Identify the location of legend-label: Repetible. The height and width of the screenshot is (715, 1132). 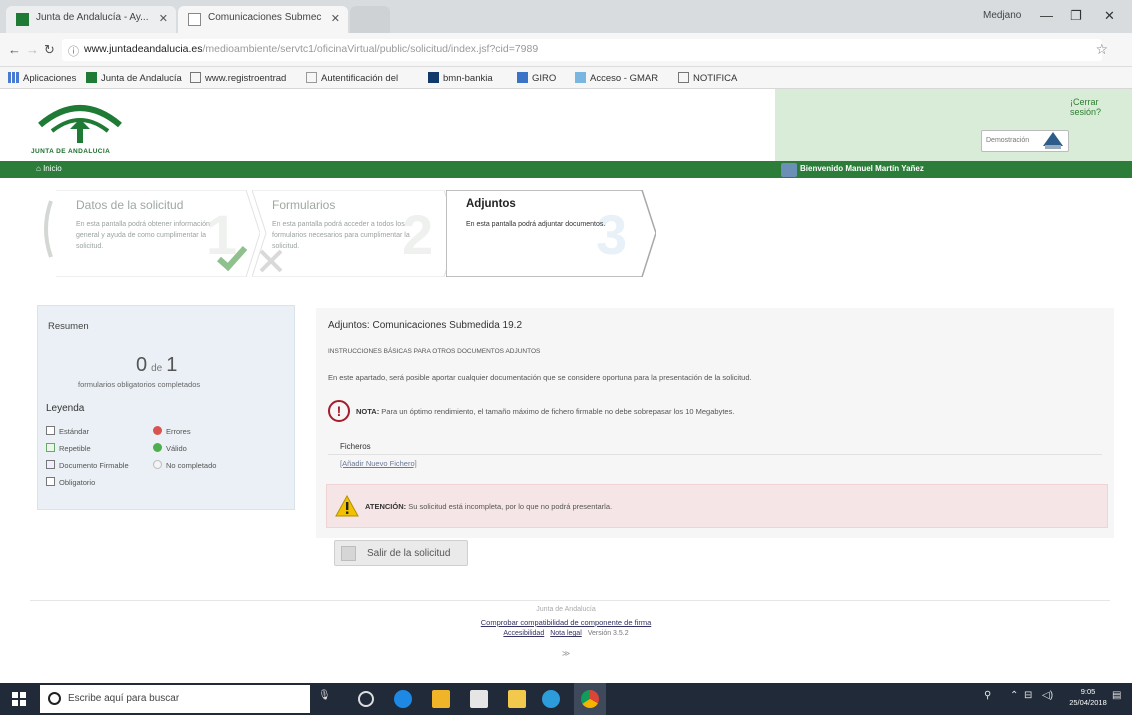
(75, 448).